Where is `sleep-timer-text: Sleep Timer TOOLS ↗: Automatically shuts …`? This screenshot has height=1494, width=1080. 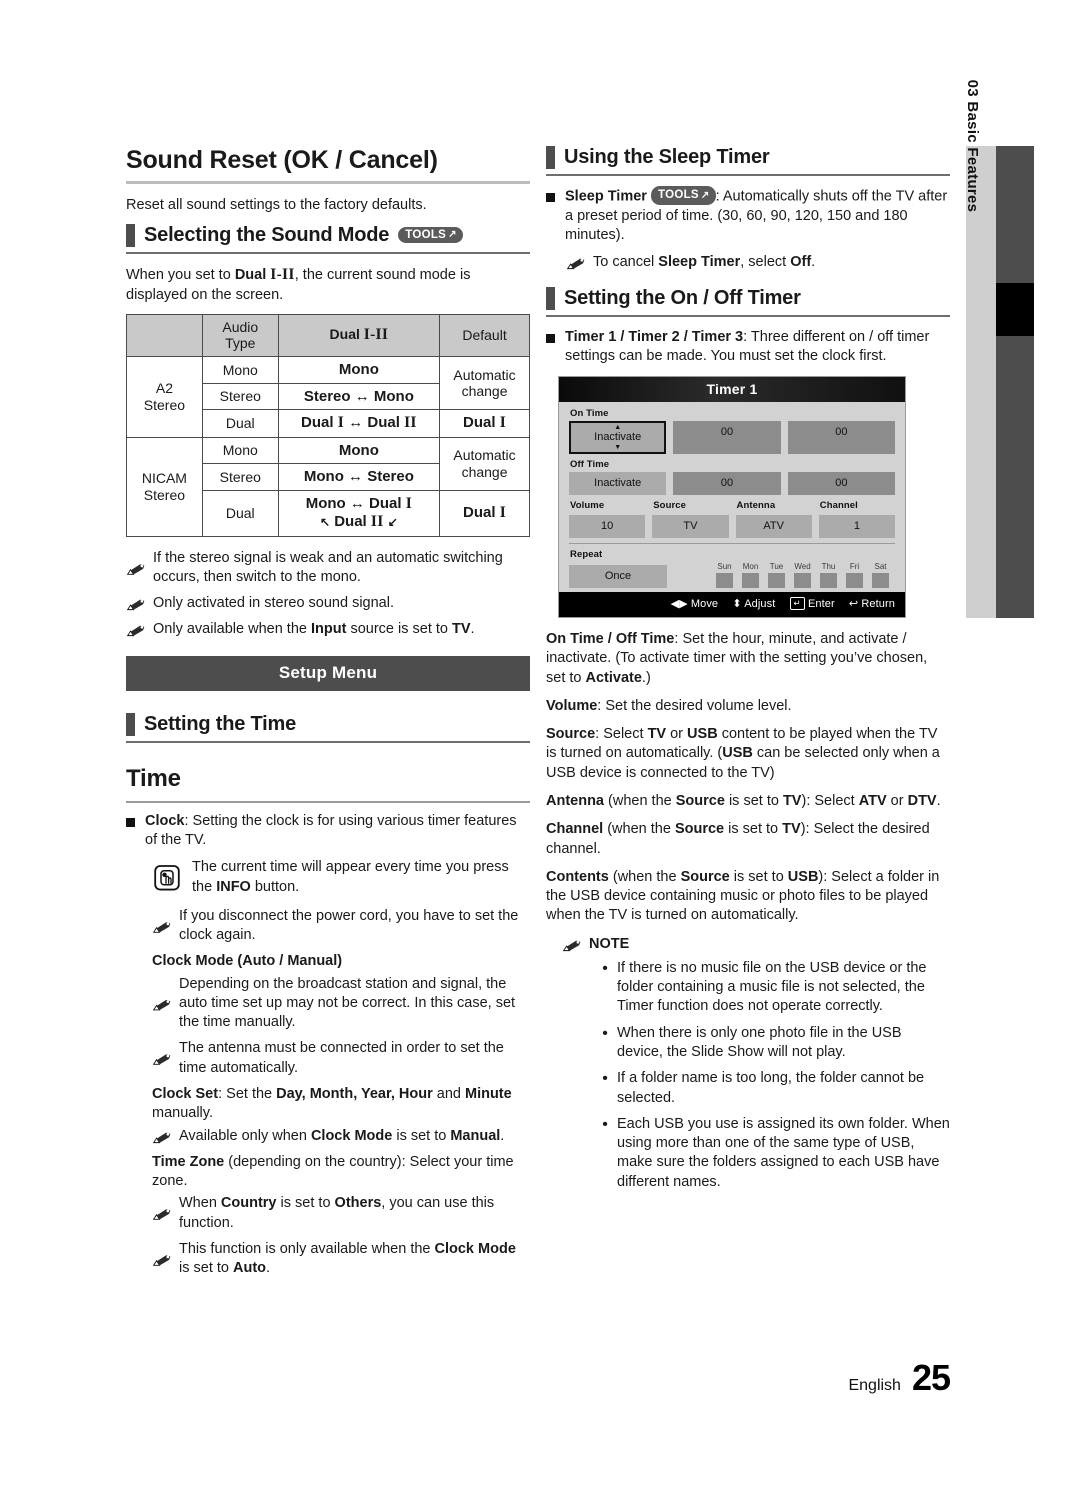 sleep-timer-text: Sleep Timer TOOLS ↗: Automatically shuts … is located at coordinates (757, 215).